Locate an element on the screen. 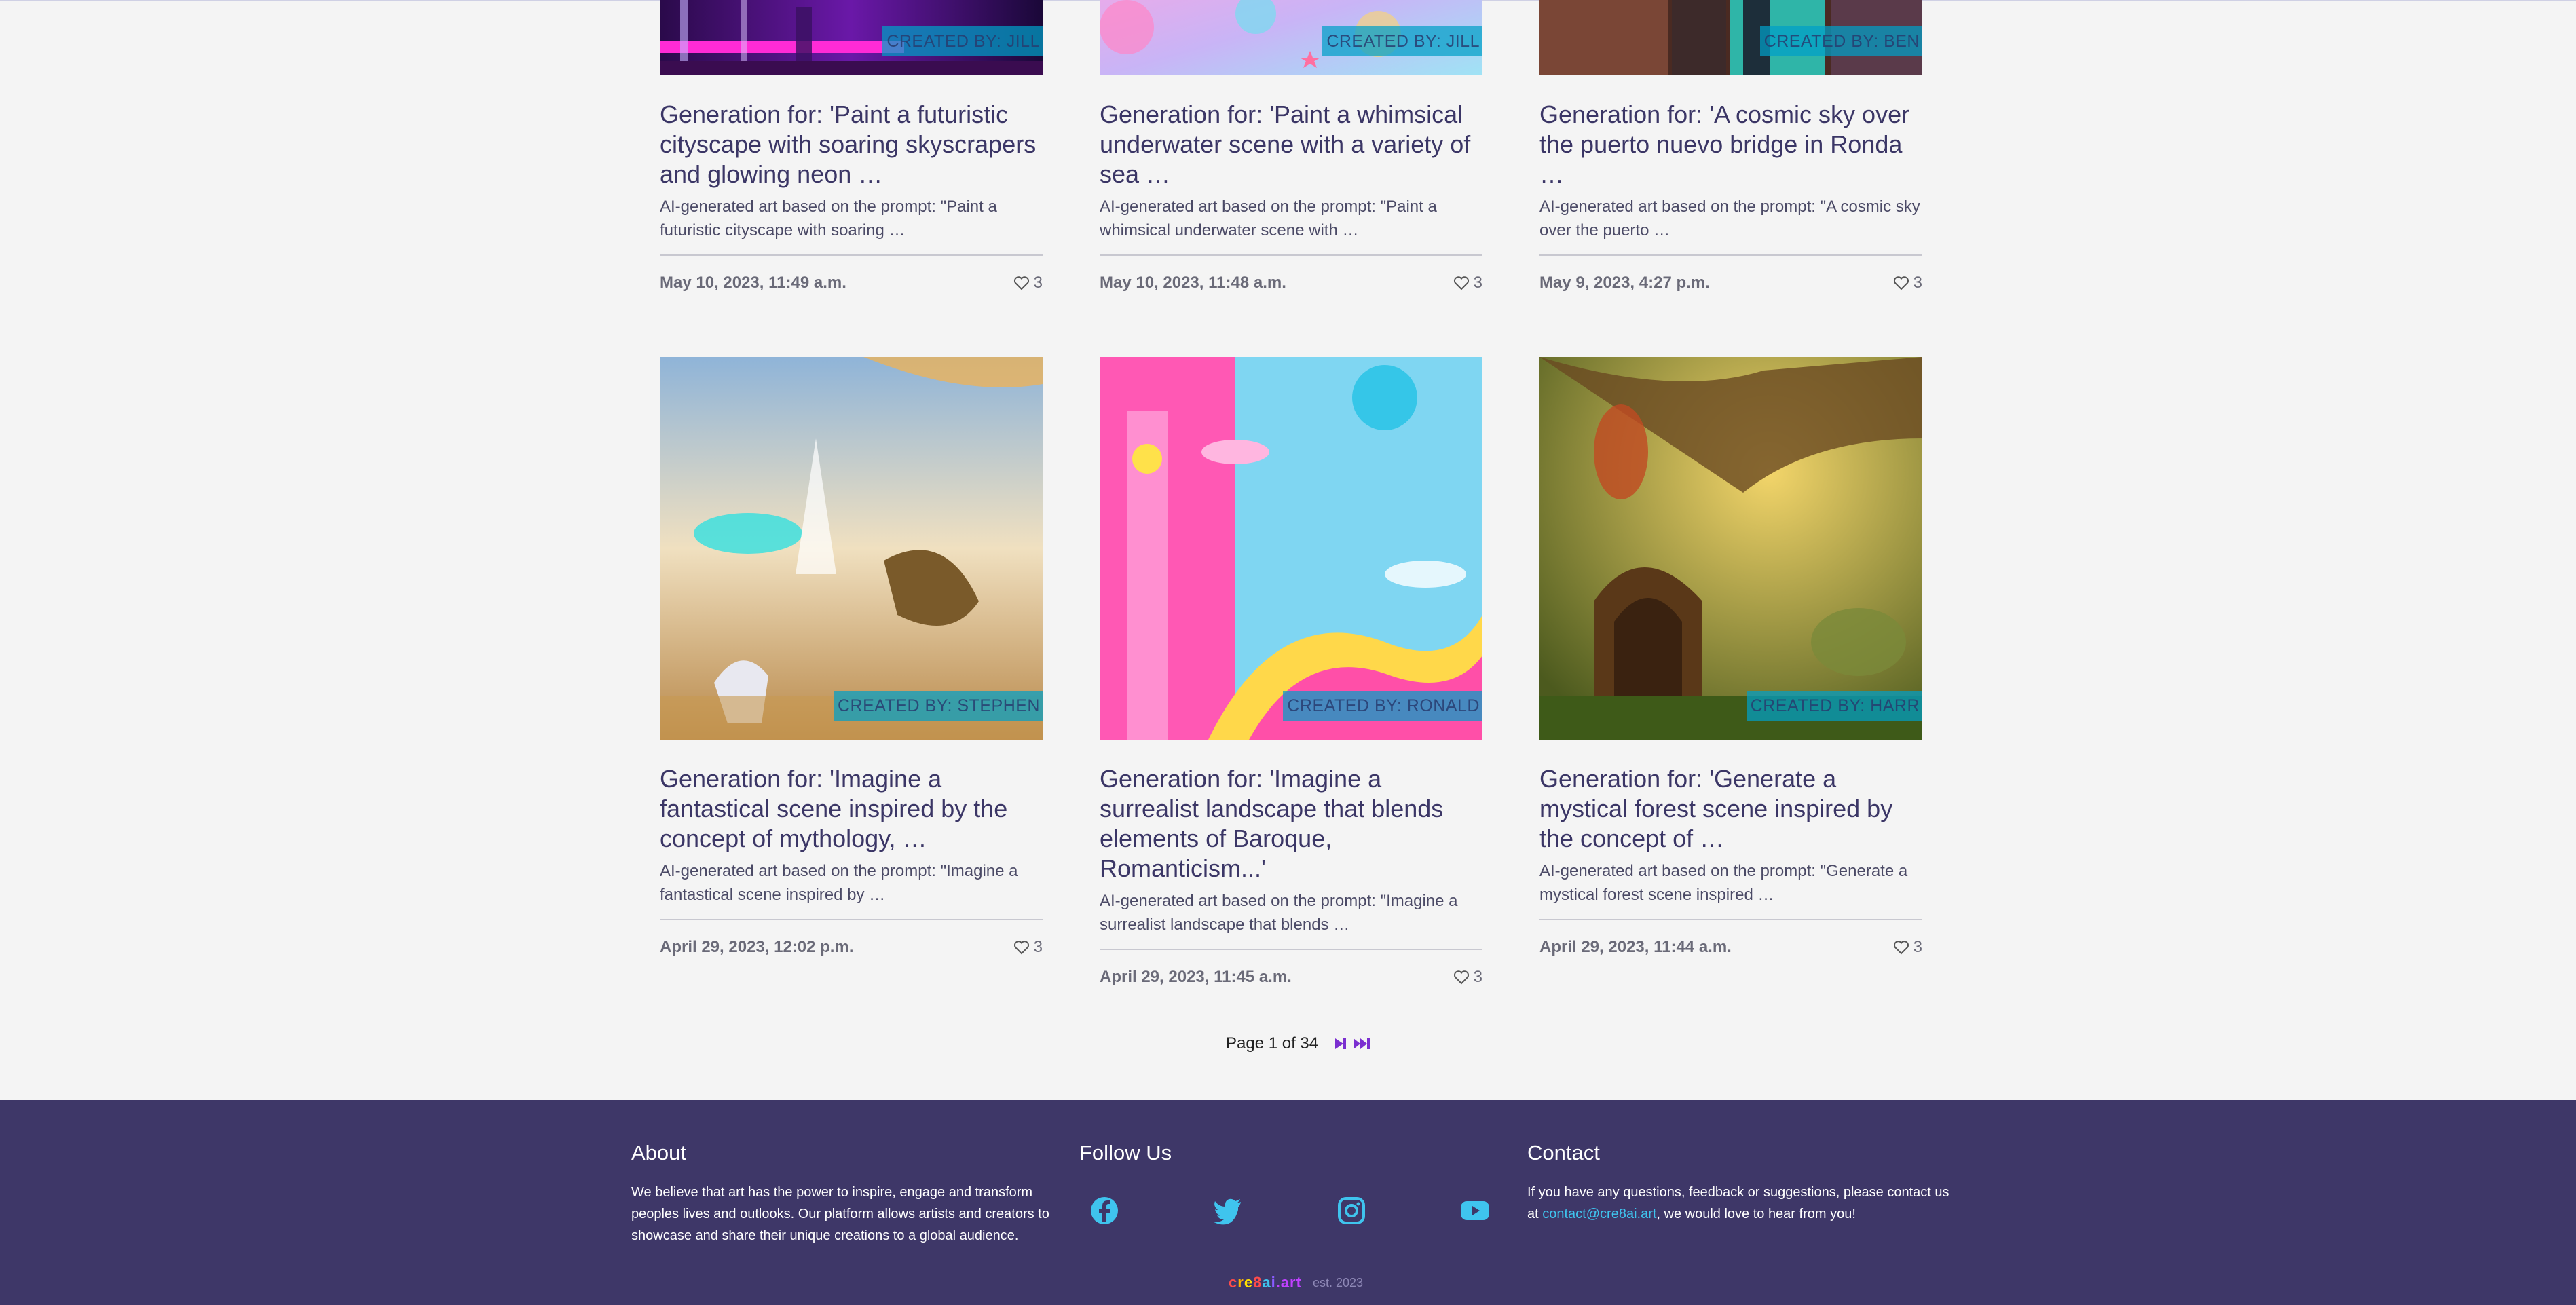  card-footer: May 9, 2023, 4:27 p.m. 3 is located at coordinates (1731, 274).